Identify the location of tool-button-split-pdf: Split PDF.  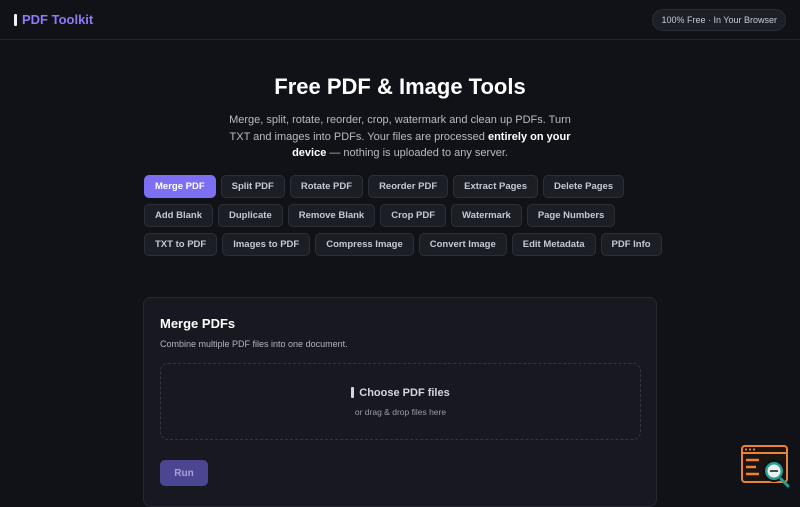
(252, 186).